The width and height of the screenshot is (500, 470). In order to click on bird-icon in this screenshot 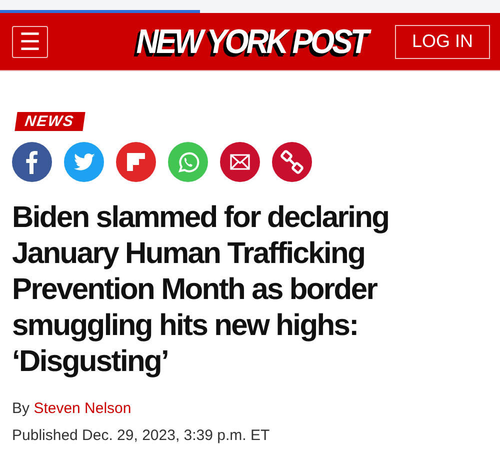, I will do `click(84, 162)`.